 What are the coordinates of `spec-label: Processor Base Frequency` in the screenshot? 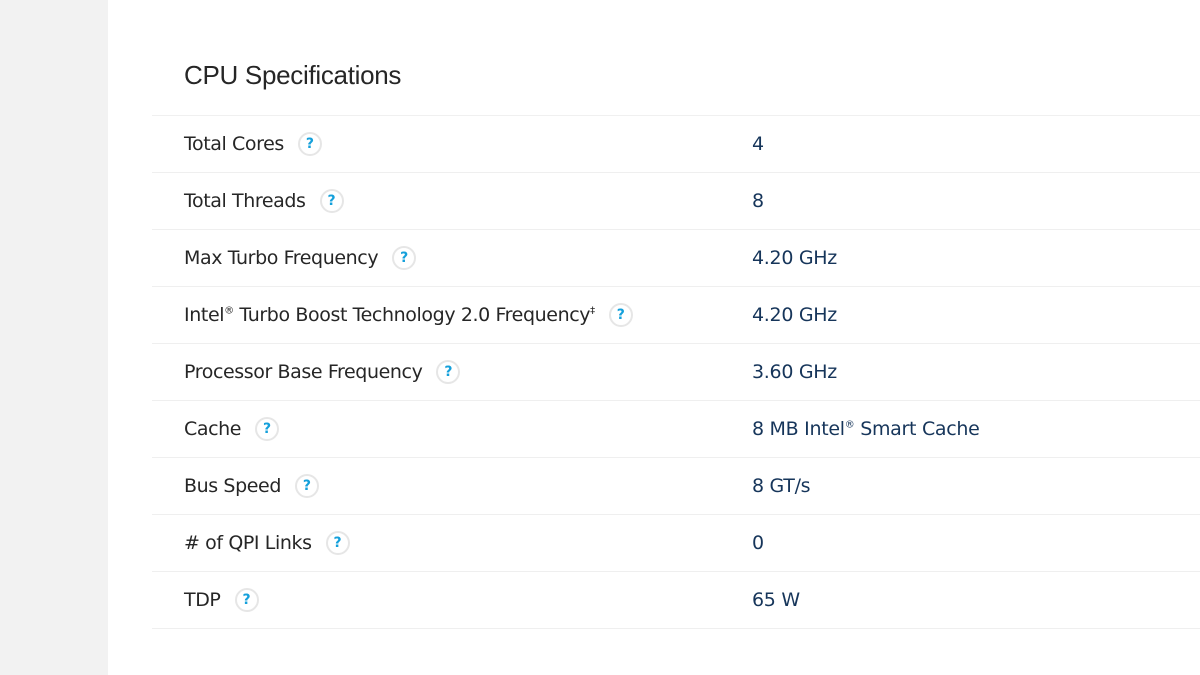 It's located at (303, 372).